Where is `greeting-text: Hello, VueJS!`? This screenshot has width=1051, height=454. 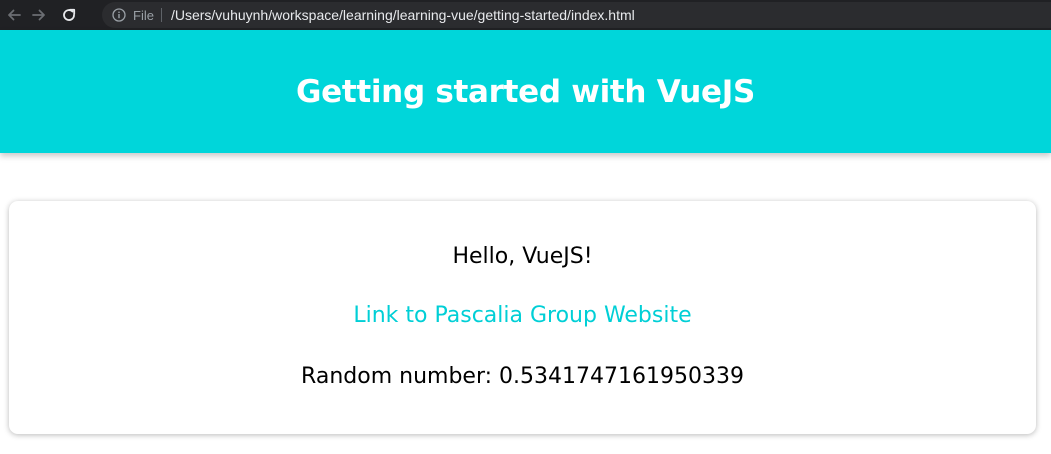 greeting-text: Hello, VueJS! is located at coordinates (522, 256).